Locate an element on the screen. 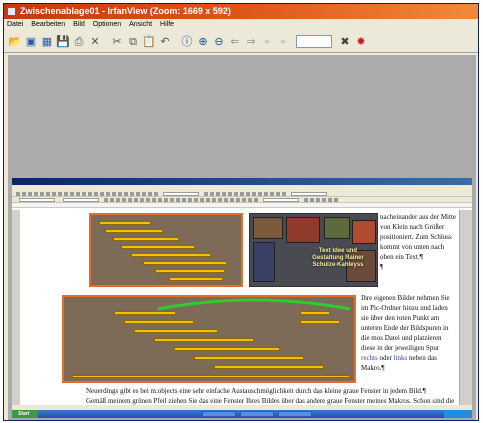  right-column-2-text-b: oder is located at coordinates (385, 358).